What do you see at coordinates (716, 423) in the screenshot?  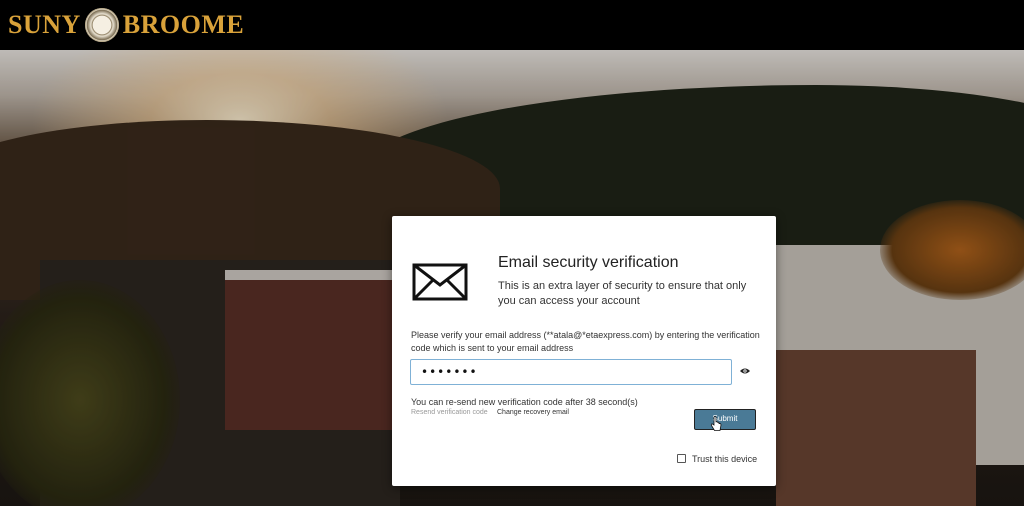 I see `pointer-cursor-icon` at bounding box center [716, 423].